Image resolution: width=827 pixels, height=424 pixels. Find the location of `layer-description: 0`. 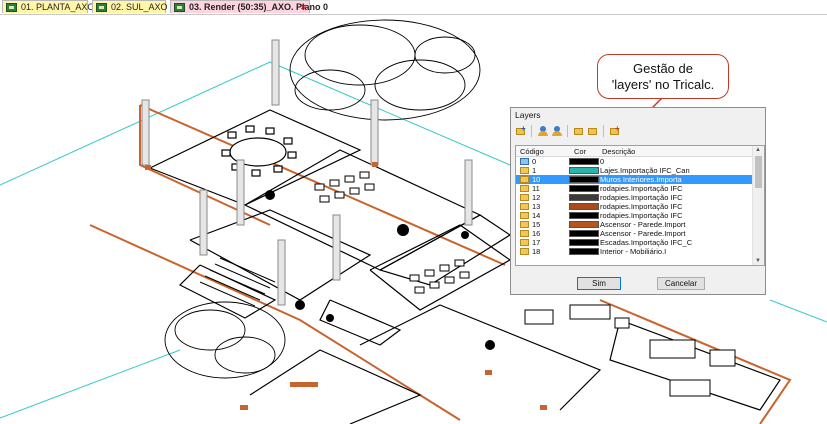

layer-description: 0 is located at coordinates (602, 161).